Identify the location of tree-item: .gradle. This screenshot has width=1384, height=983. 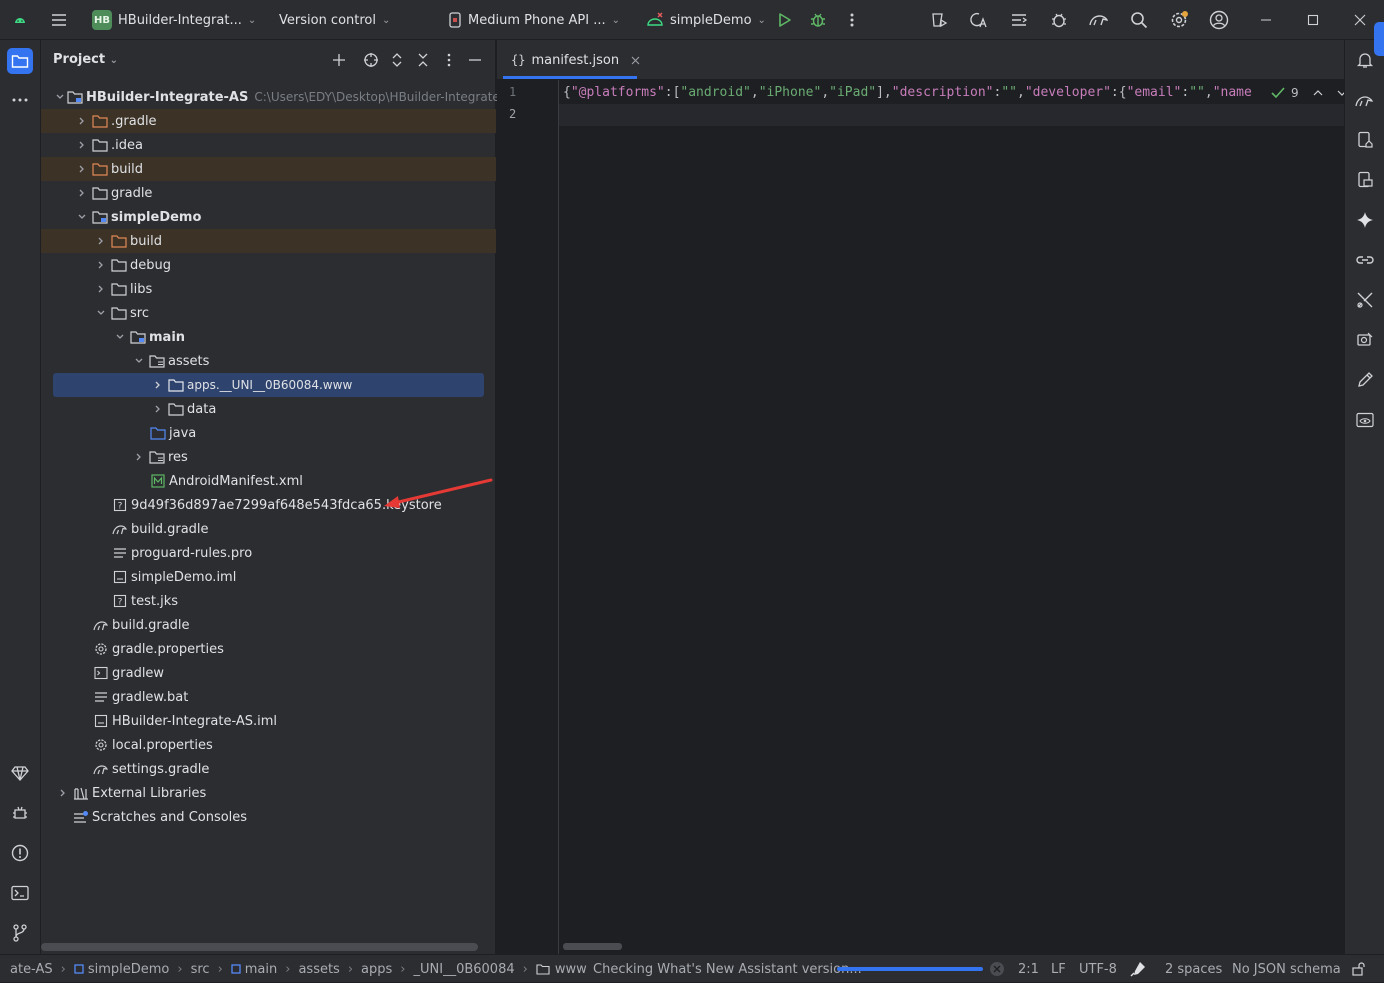
(268, 121).